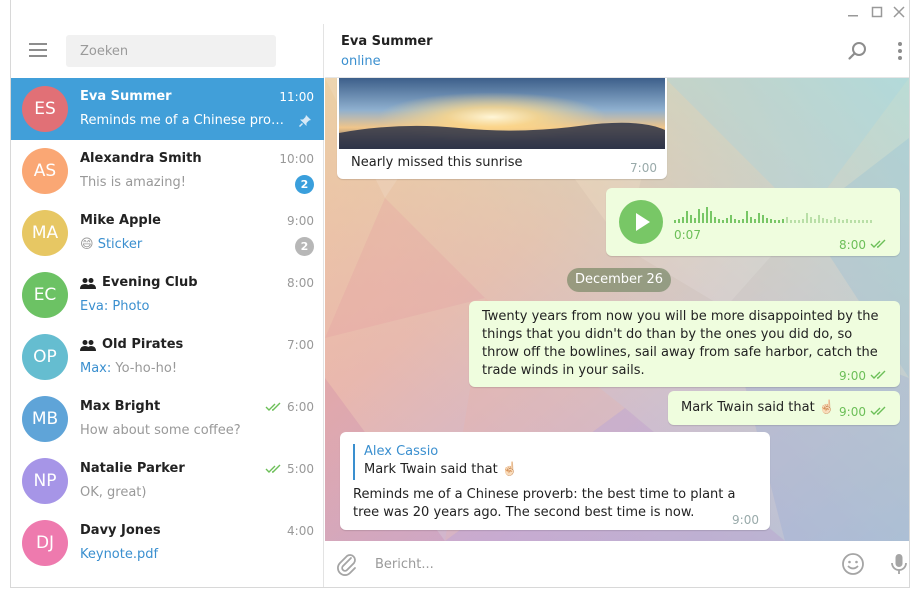  What do you see at coordinates (167, 543) in the screenshot?
I see `chat-item: DJ Davy Jones 4:00 Keynote.pdf` at bounding box center [167, 543].